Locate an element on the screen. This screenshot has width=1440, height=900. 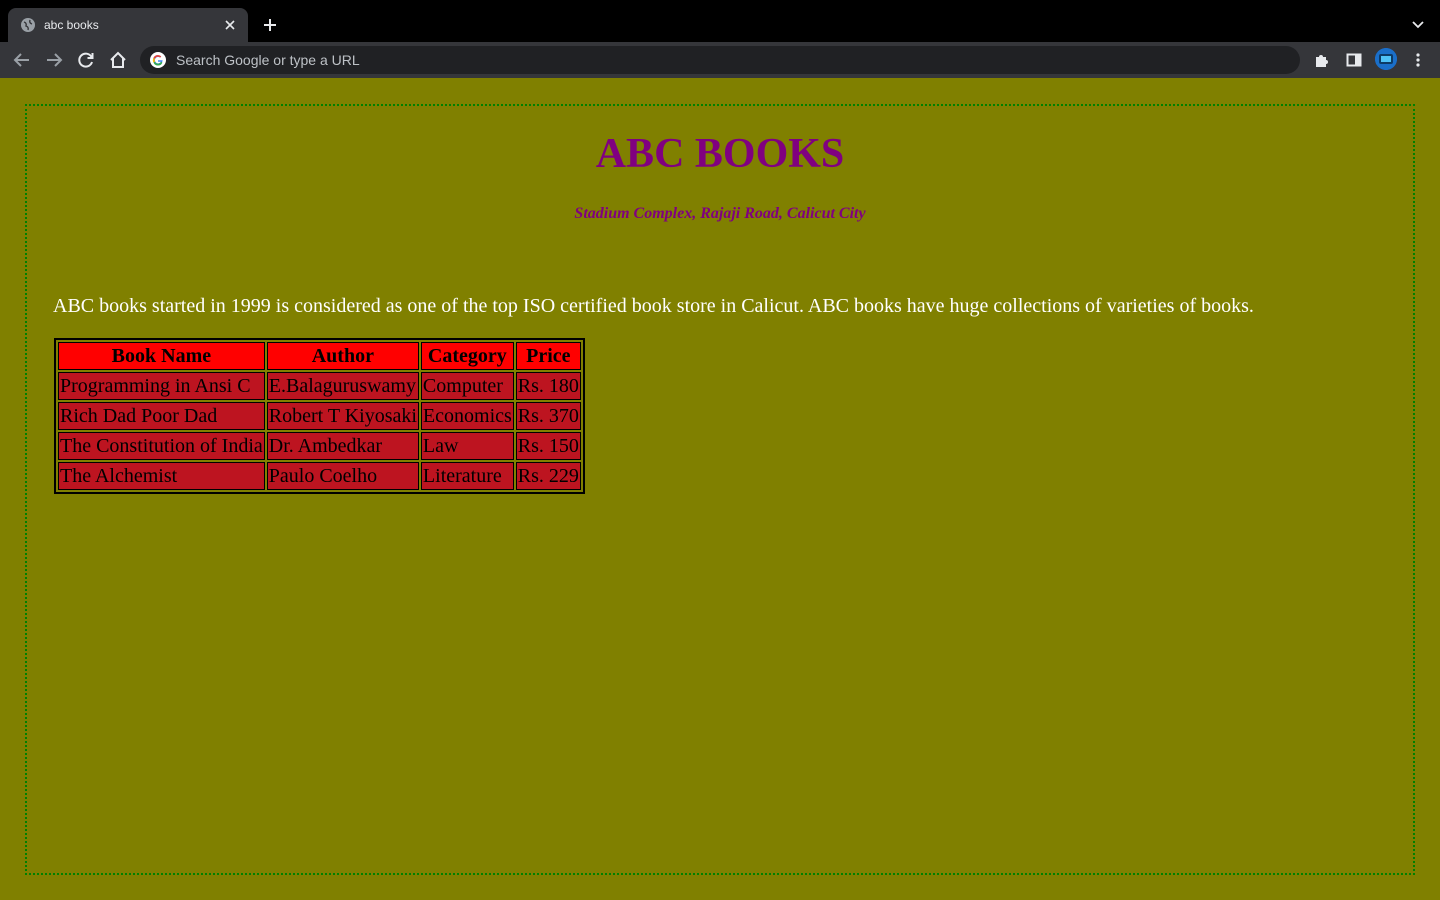
browser-tab: abc books is located at coordinates (128, 25).